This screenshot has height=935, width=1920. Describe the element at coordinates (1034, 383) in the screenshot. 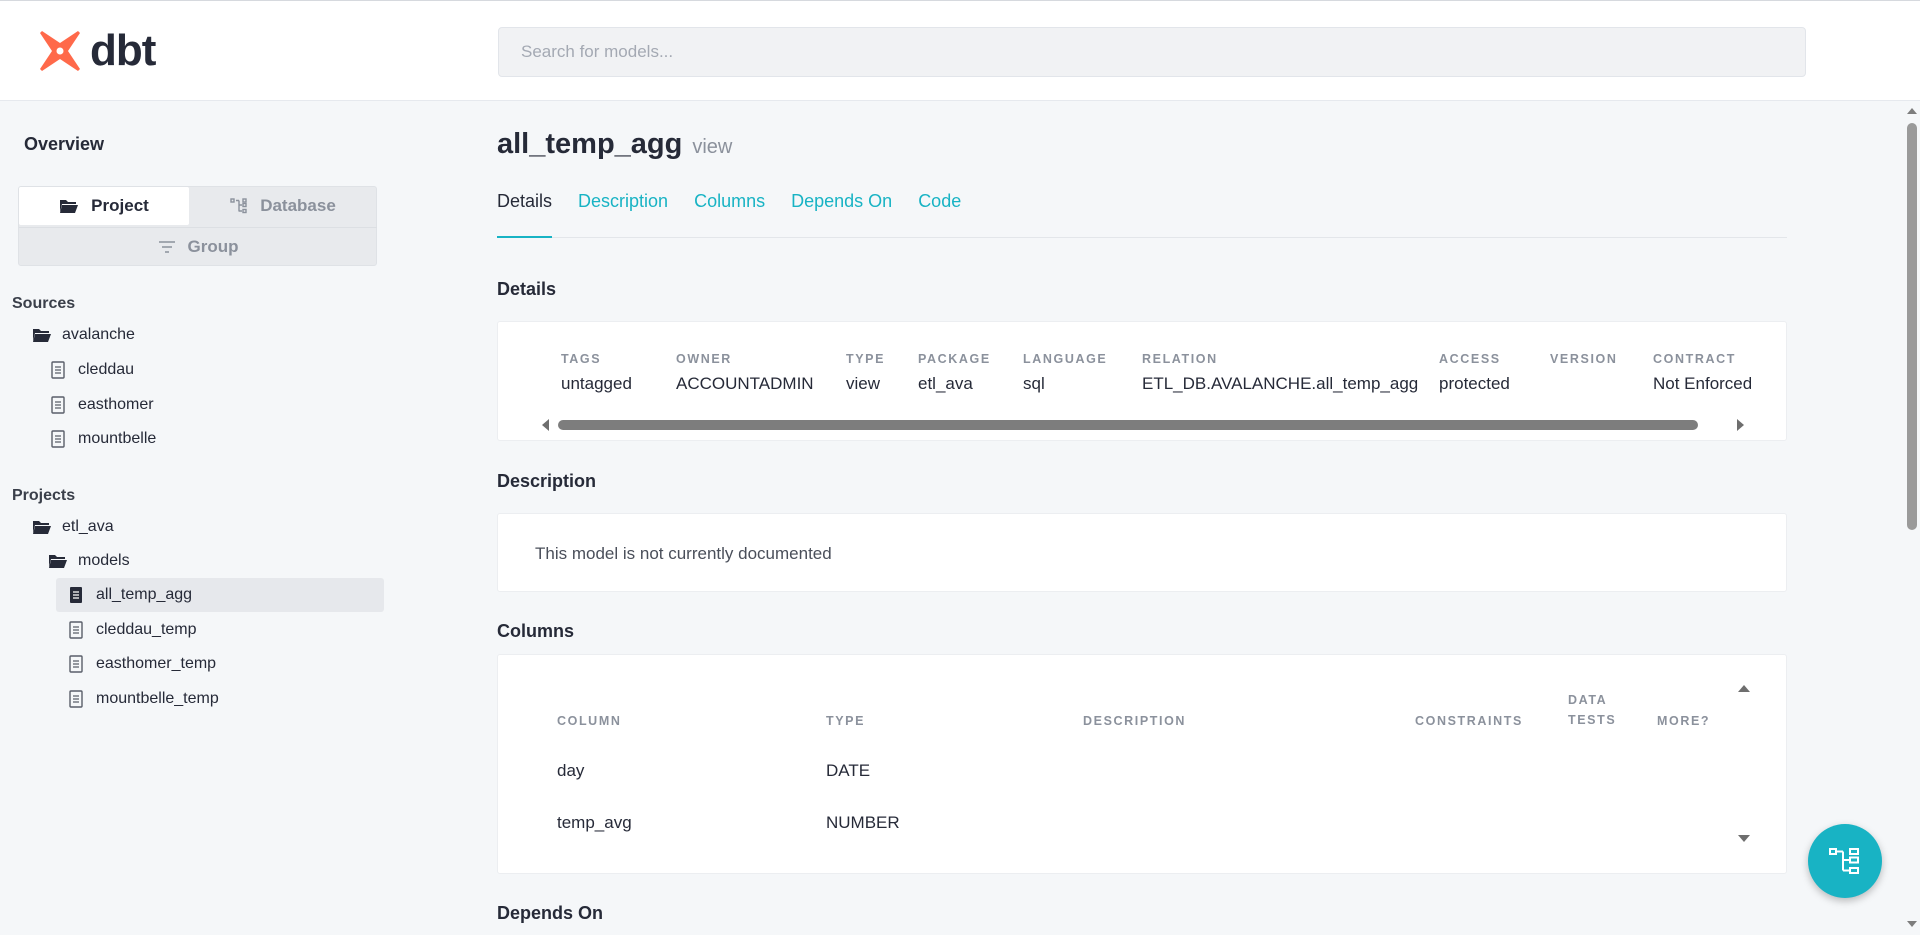

I see `meta-value: sql` at that location.